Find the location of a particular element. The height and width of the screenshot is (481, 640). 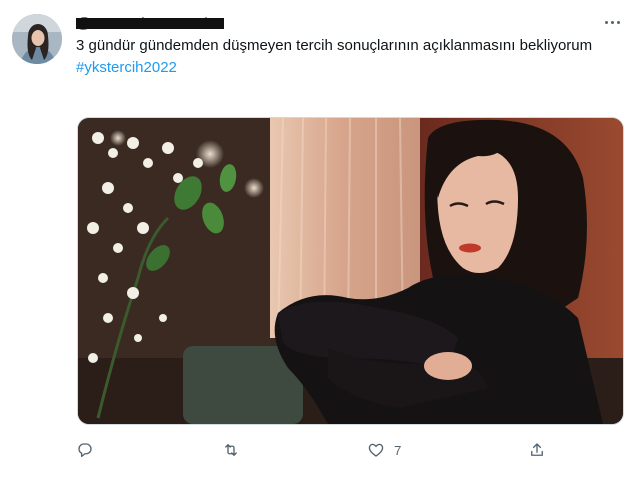

like-button: 7 is located at coordinates (384, 450).